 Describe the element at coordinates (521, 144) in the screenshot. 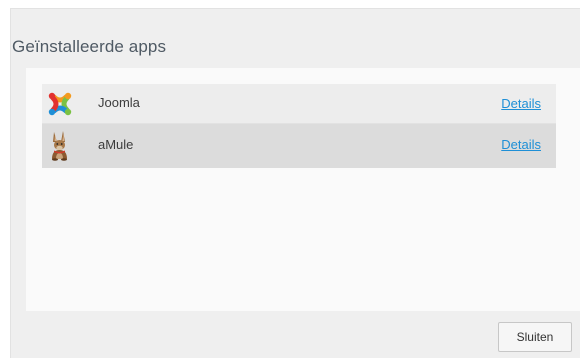

I see `details-link-amule: Details` at that location.